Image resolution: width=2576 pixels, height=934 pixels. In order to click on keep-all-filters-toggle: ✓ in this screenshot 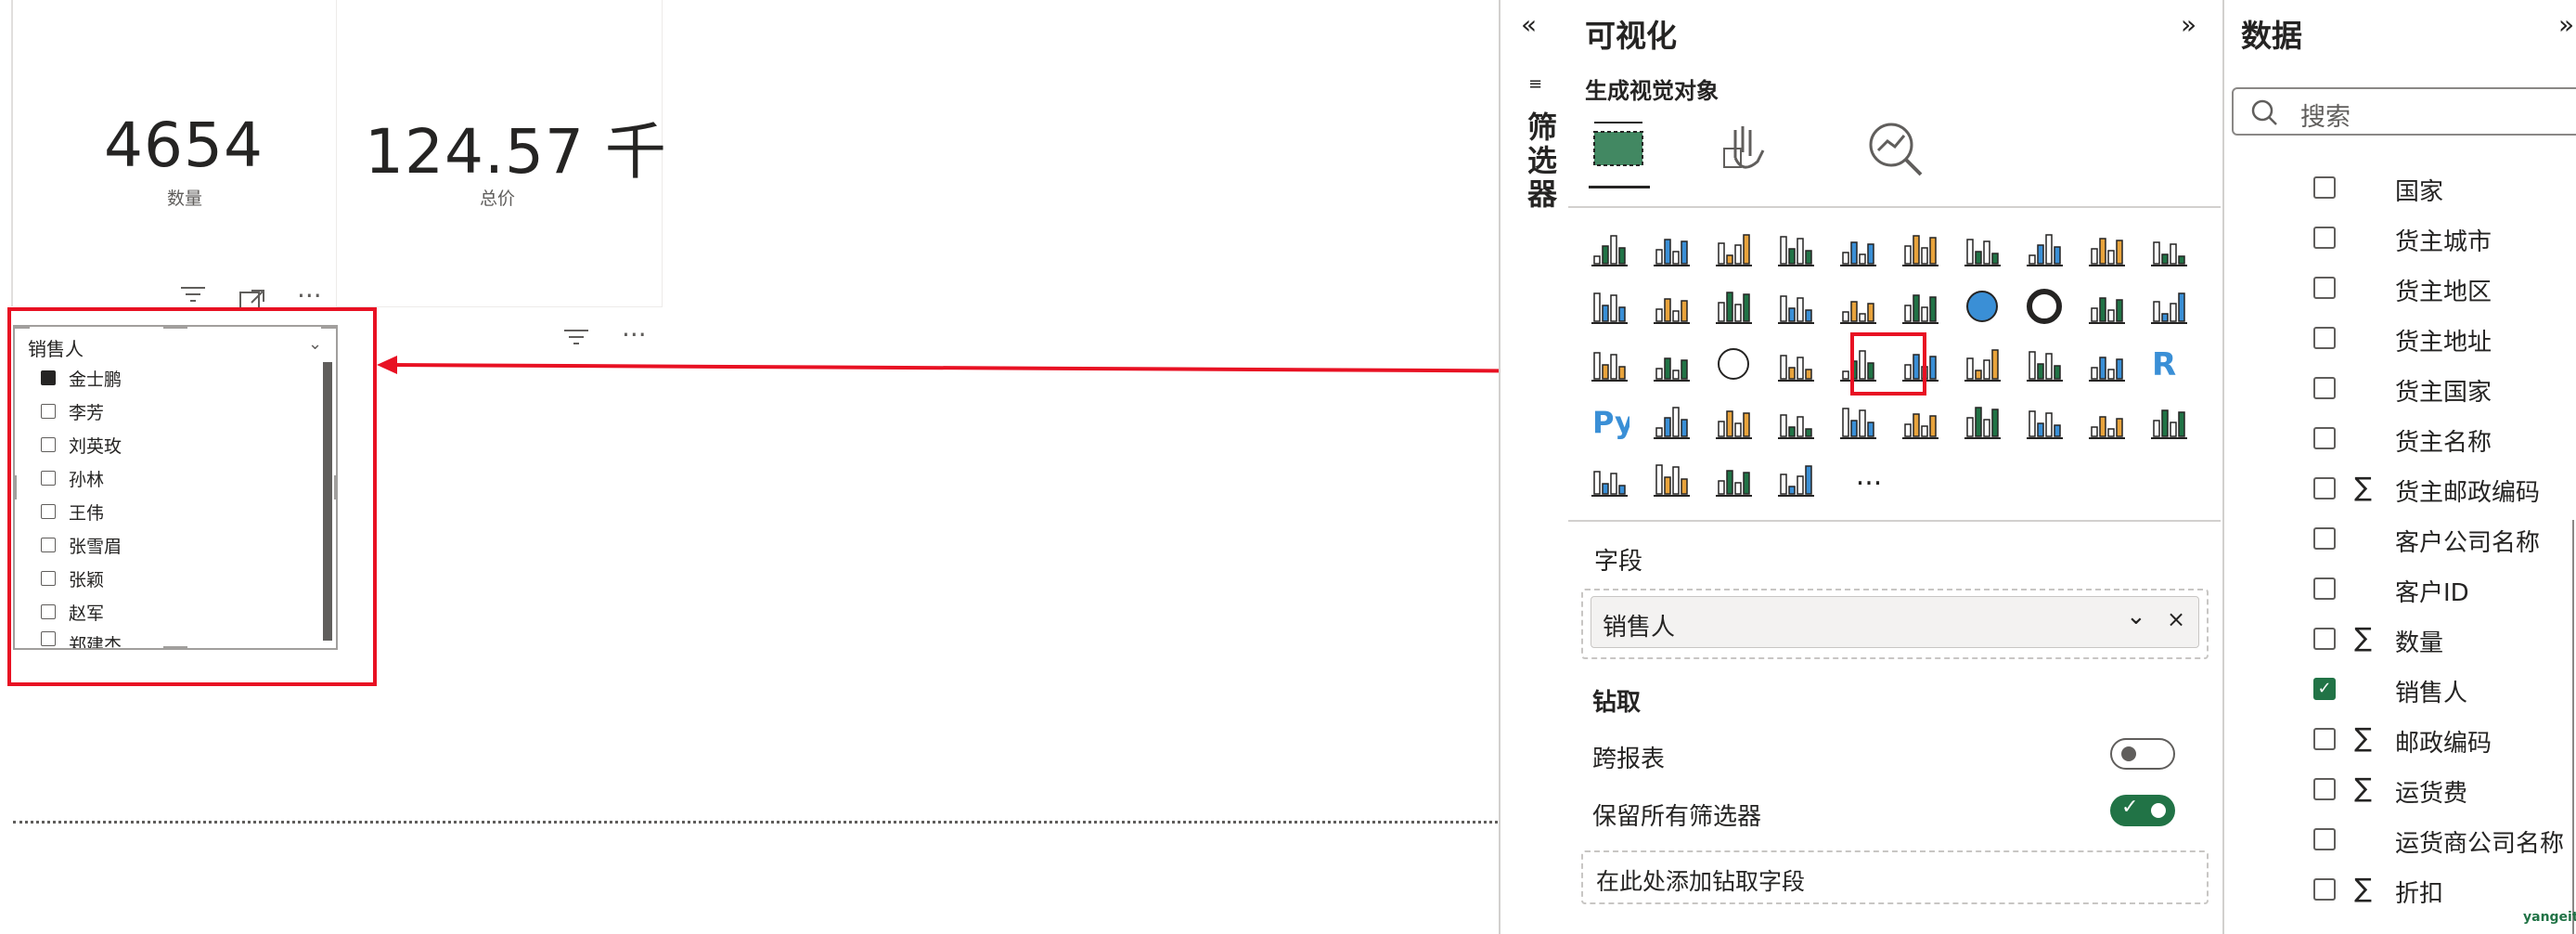, I will do `click(2142, 810)`.